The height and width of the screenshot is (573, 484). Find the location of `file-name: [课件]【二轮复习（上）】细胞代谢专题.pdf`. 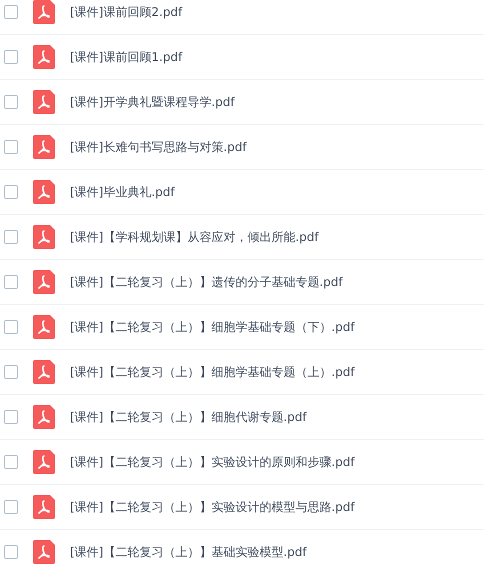

file-name: [课件]【二轮复习（上）】细胞代谢专题.pdf is located at coordinates (188, 417).